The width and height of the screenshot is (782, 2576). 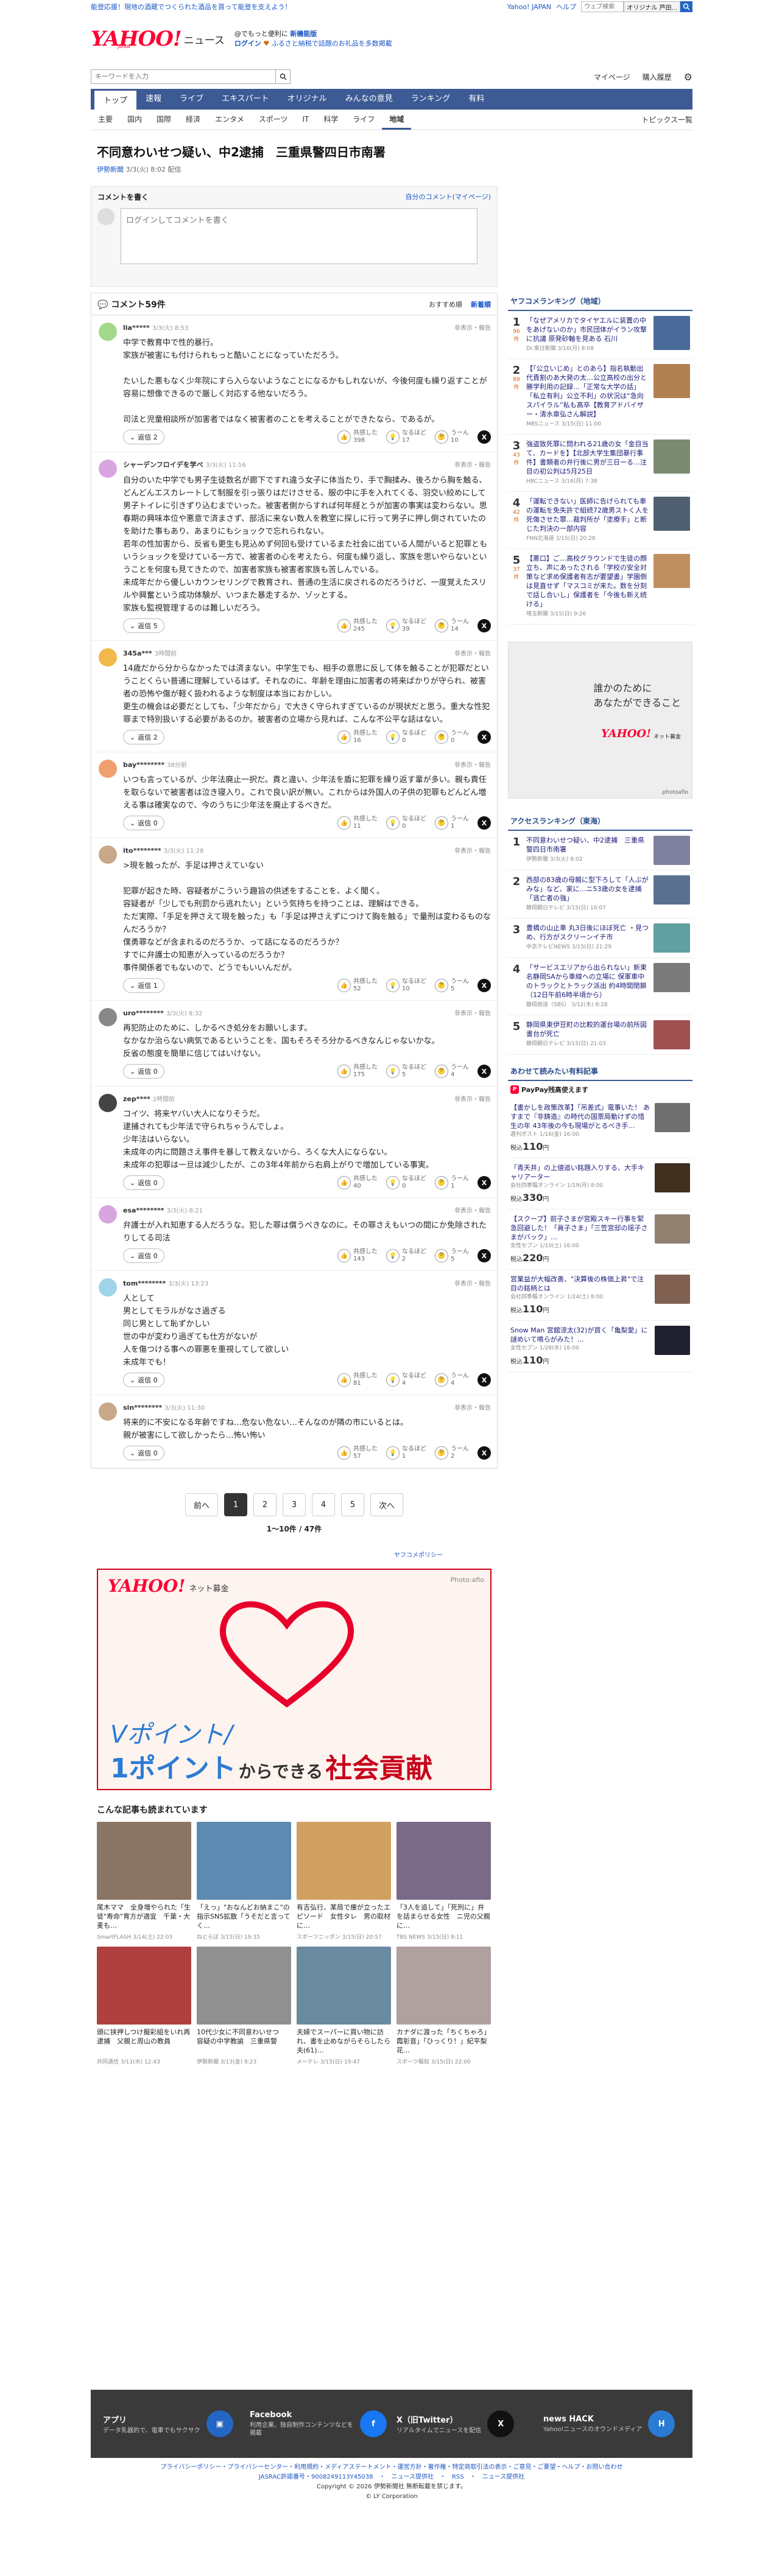 What do you see at coordinates (193, 120) in the screenshot?
I see `cat-economy: 経済` at bounding box center [193, 120].